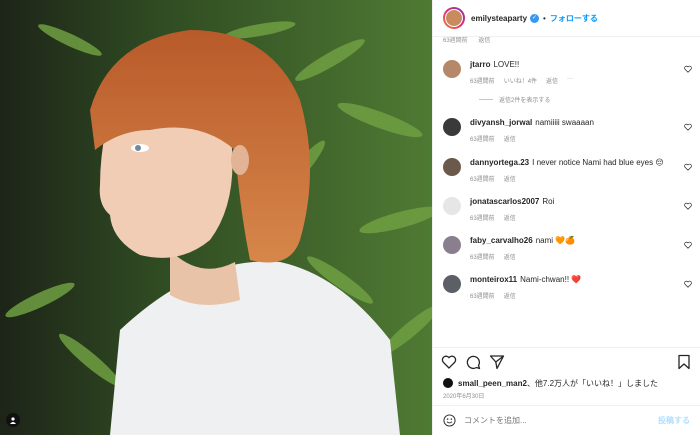  I want to click on comment-likes: いいね！4件, so click(520, 80).